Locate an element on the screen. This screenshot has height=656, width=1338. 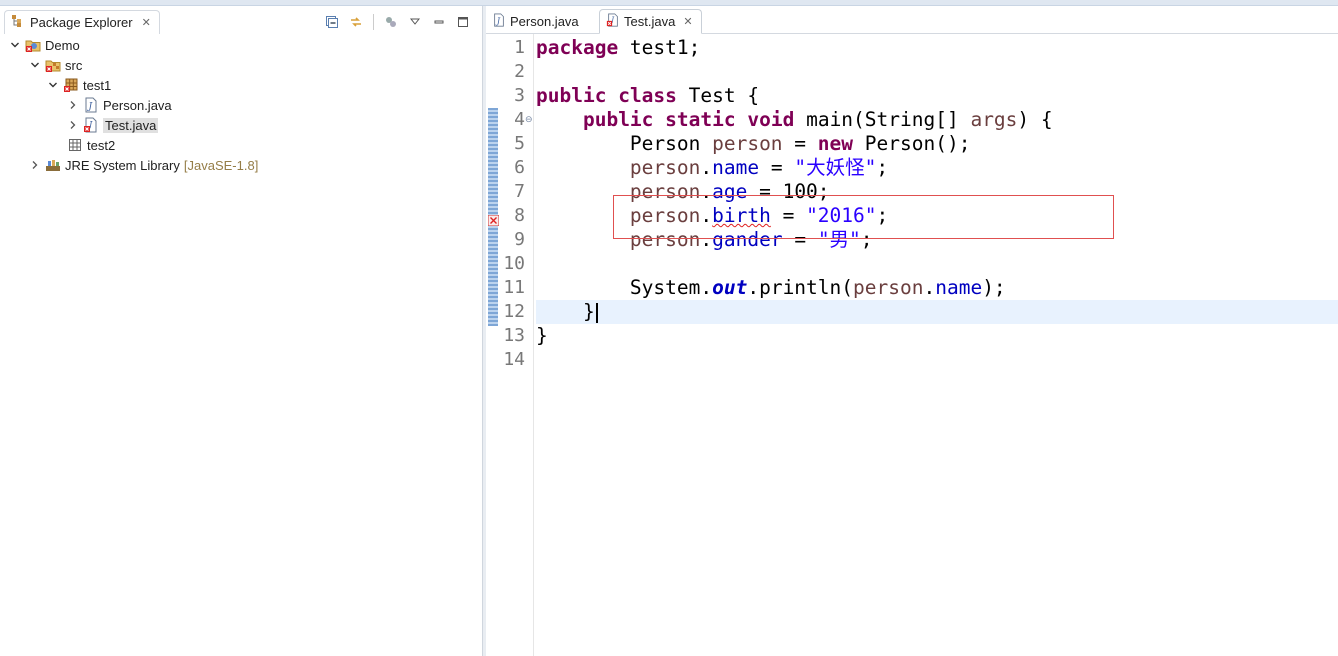
code-line-4: public static void main(String[] args) { is located at coordinates (794, 120).